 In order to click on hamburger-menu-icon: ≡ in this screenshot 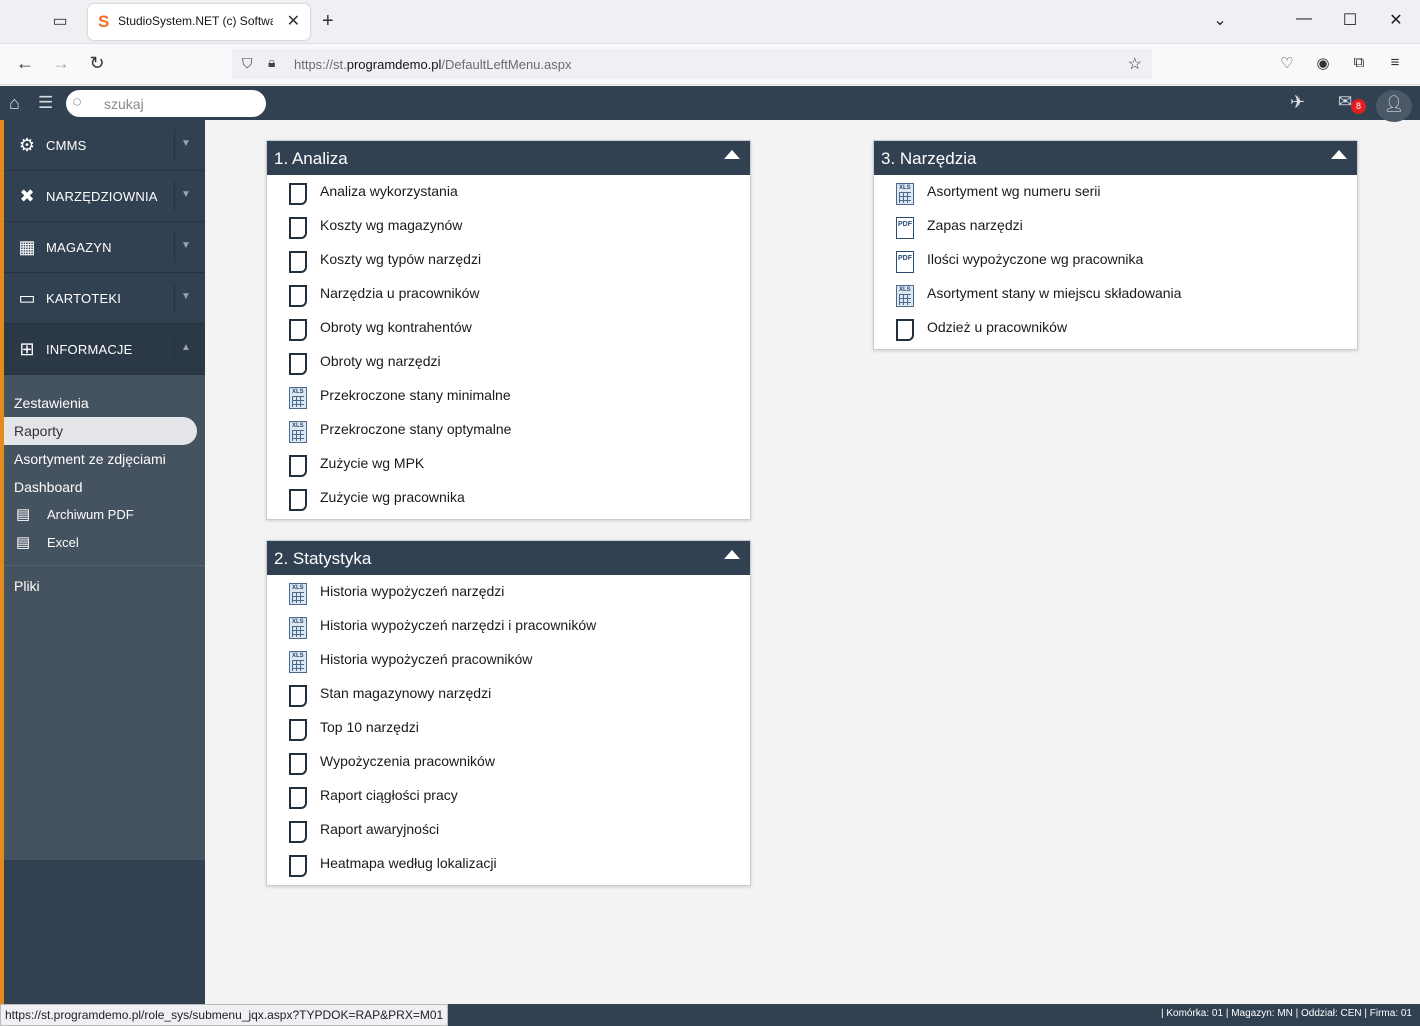, I will do `click(1395, 62)`.